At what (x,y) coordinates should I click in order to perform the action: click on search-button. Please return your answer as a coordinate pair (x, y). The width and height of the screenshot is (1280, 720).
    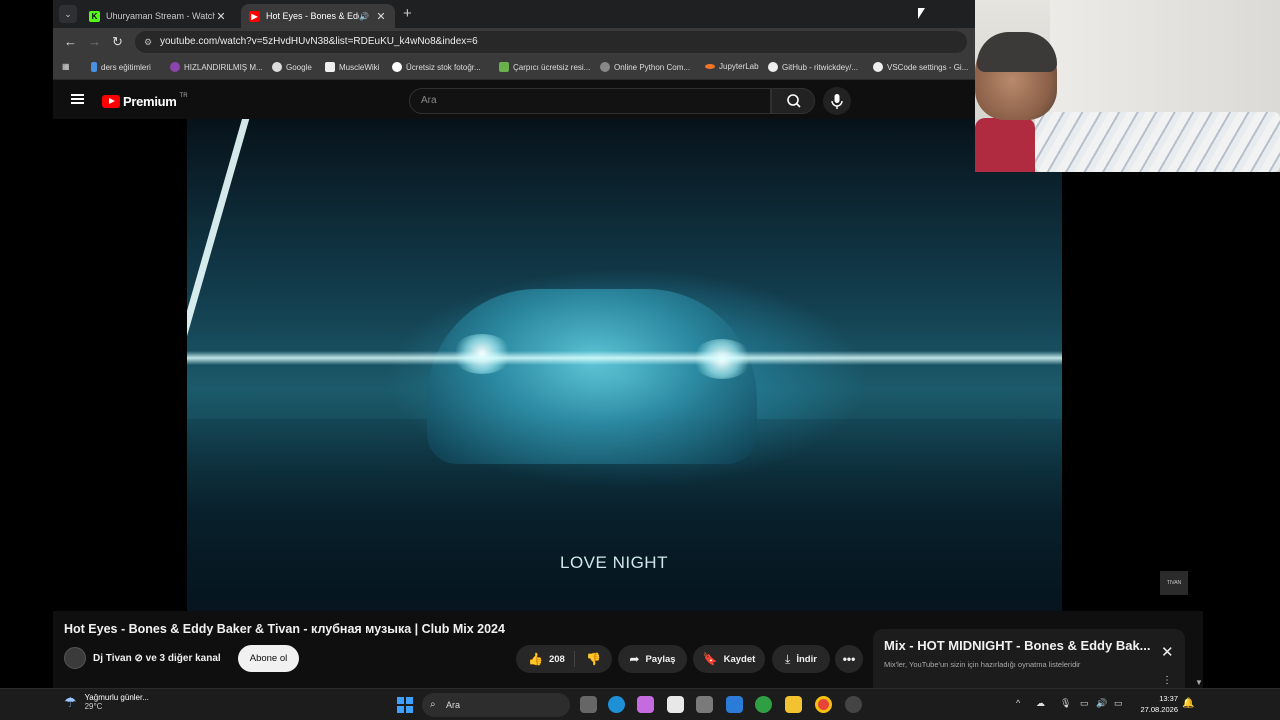
    Looking at the image, I should click on (793, 101).